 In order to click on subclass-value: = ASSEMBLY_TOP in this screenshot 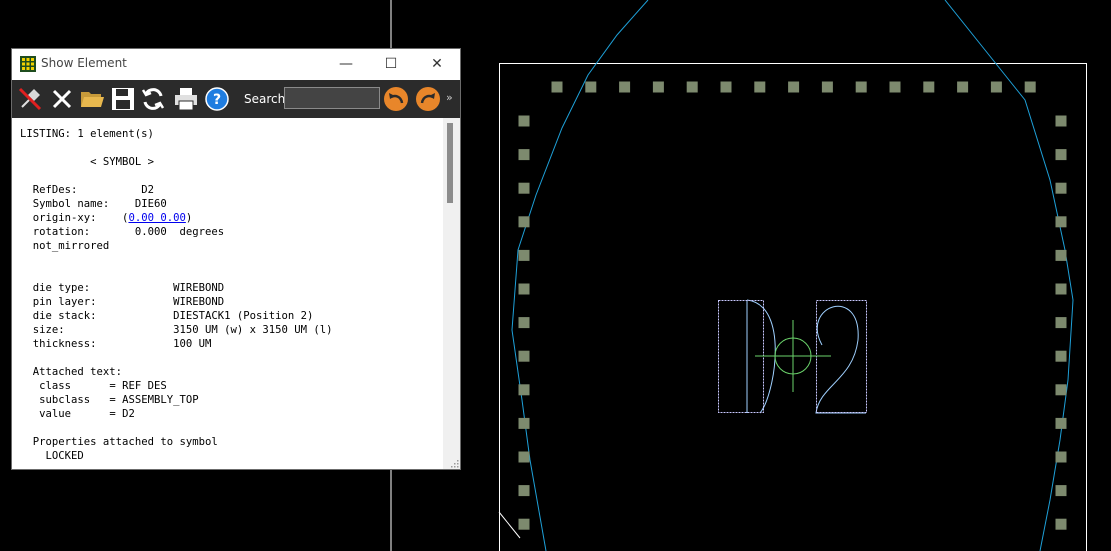, I will do `click(154, 400)`.